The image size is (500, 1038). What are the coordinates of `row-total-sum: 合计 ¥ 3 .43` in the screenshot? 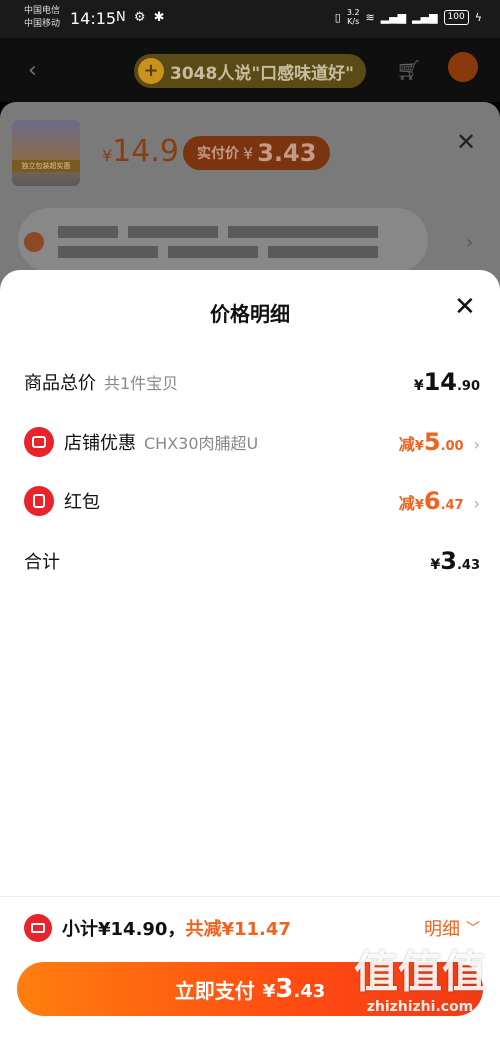 It's located at (252, 561).